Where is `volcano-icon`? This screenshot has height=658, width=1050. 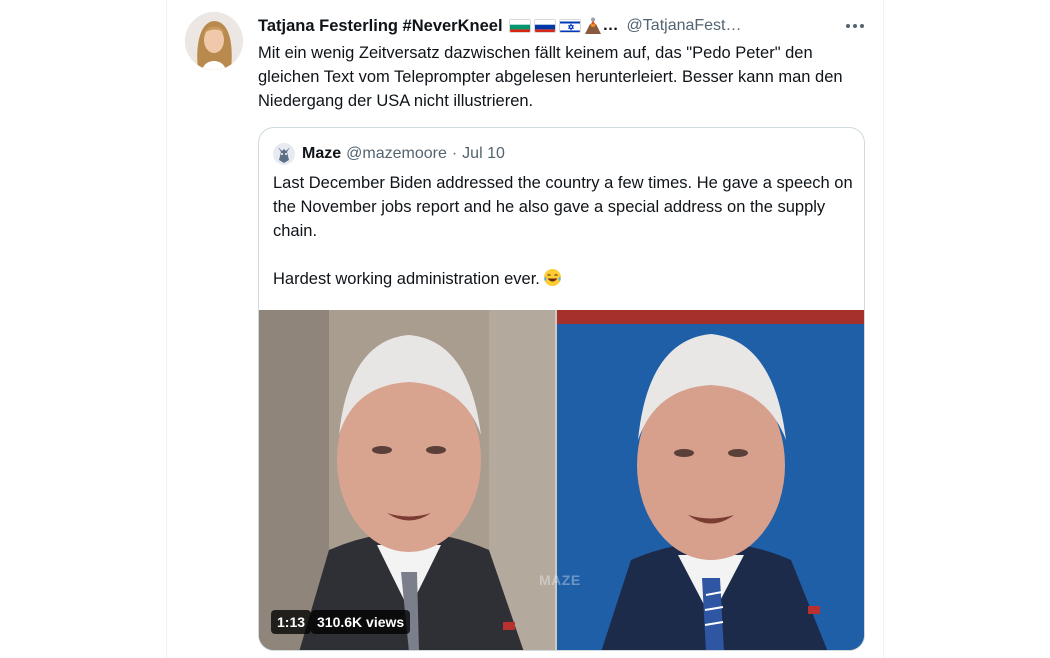
volcano-icon is located at coordinates (593, 26).